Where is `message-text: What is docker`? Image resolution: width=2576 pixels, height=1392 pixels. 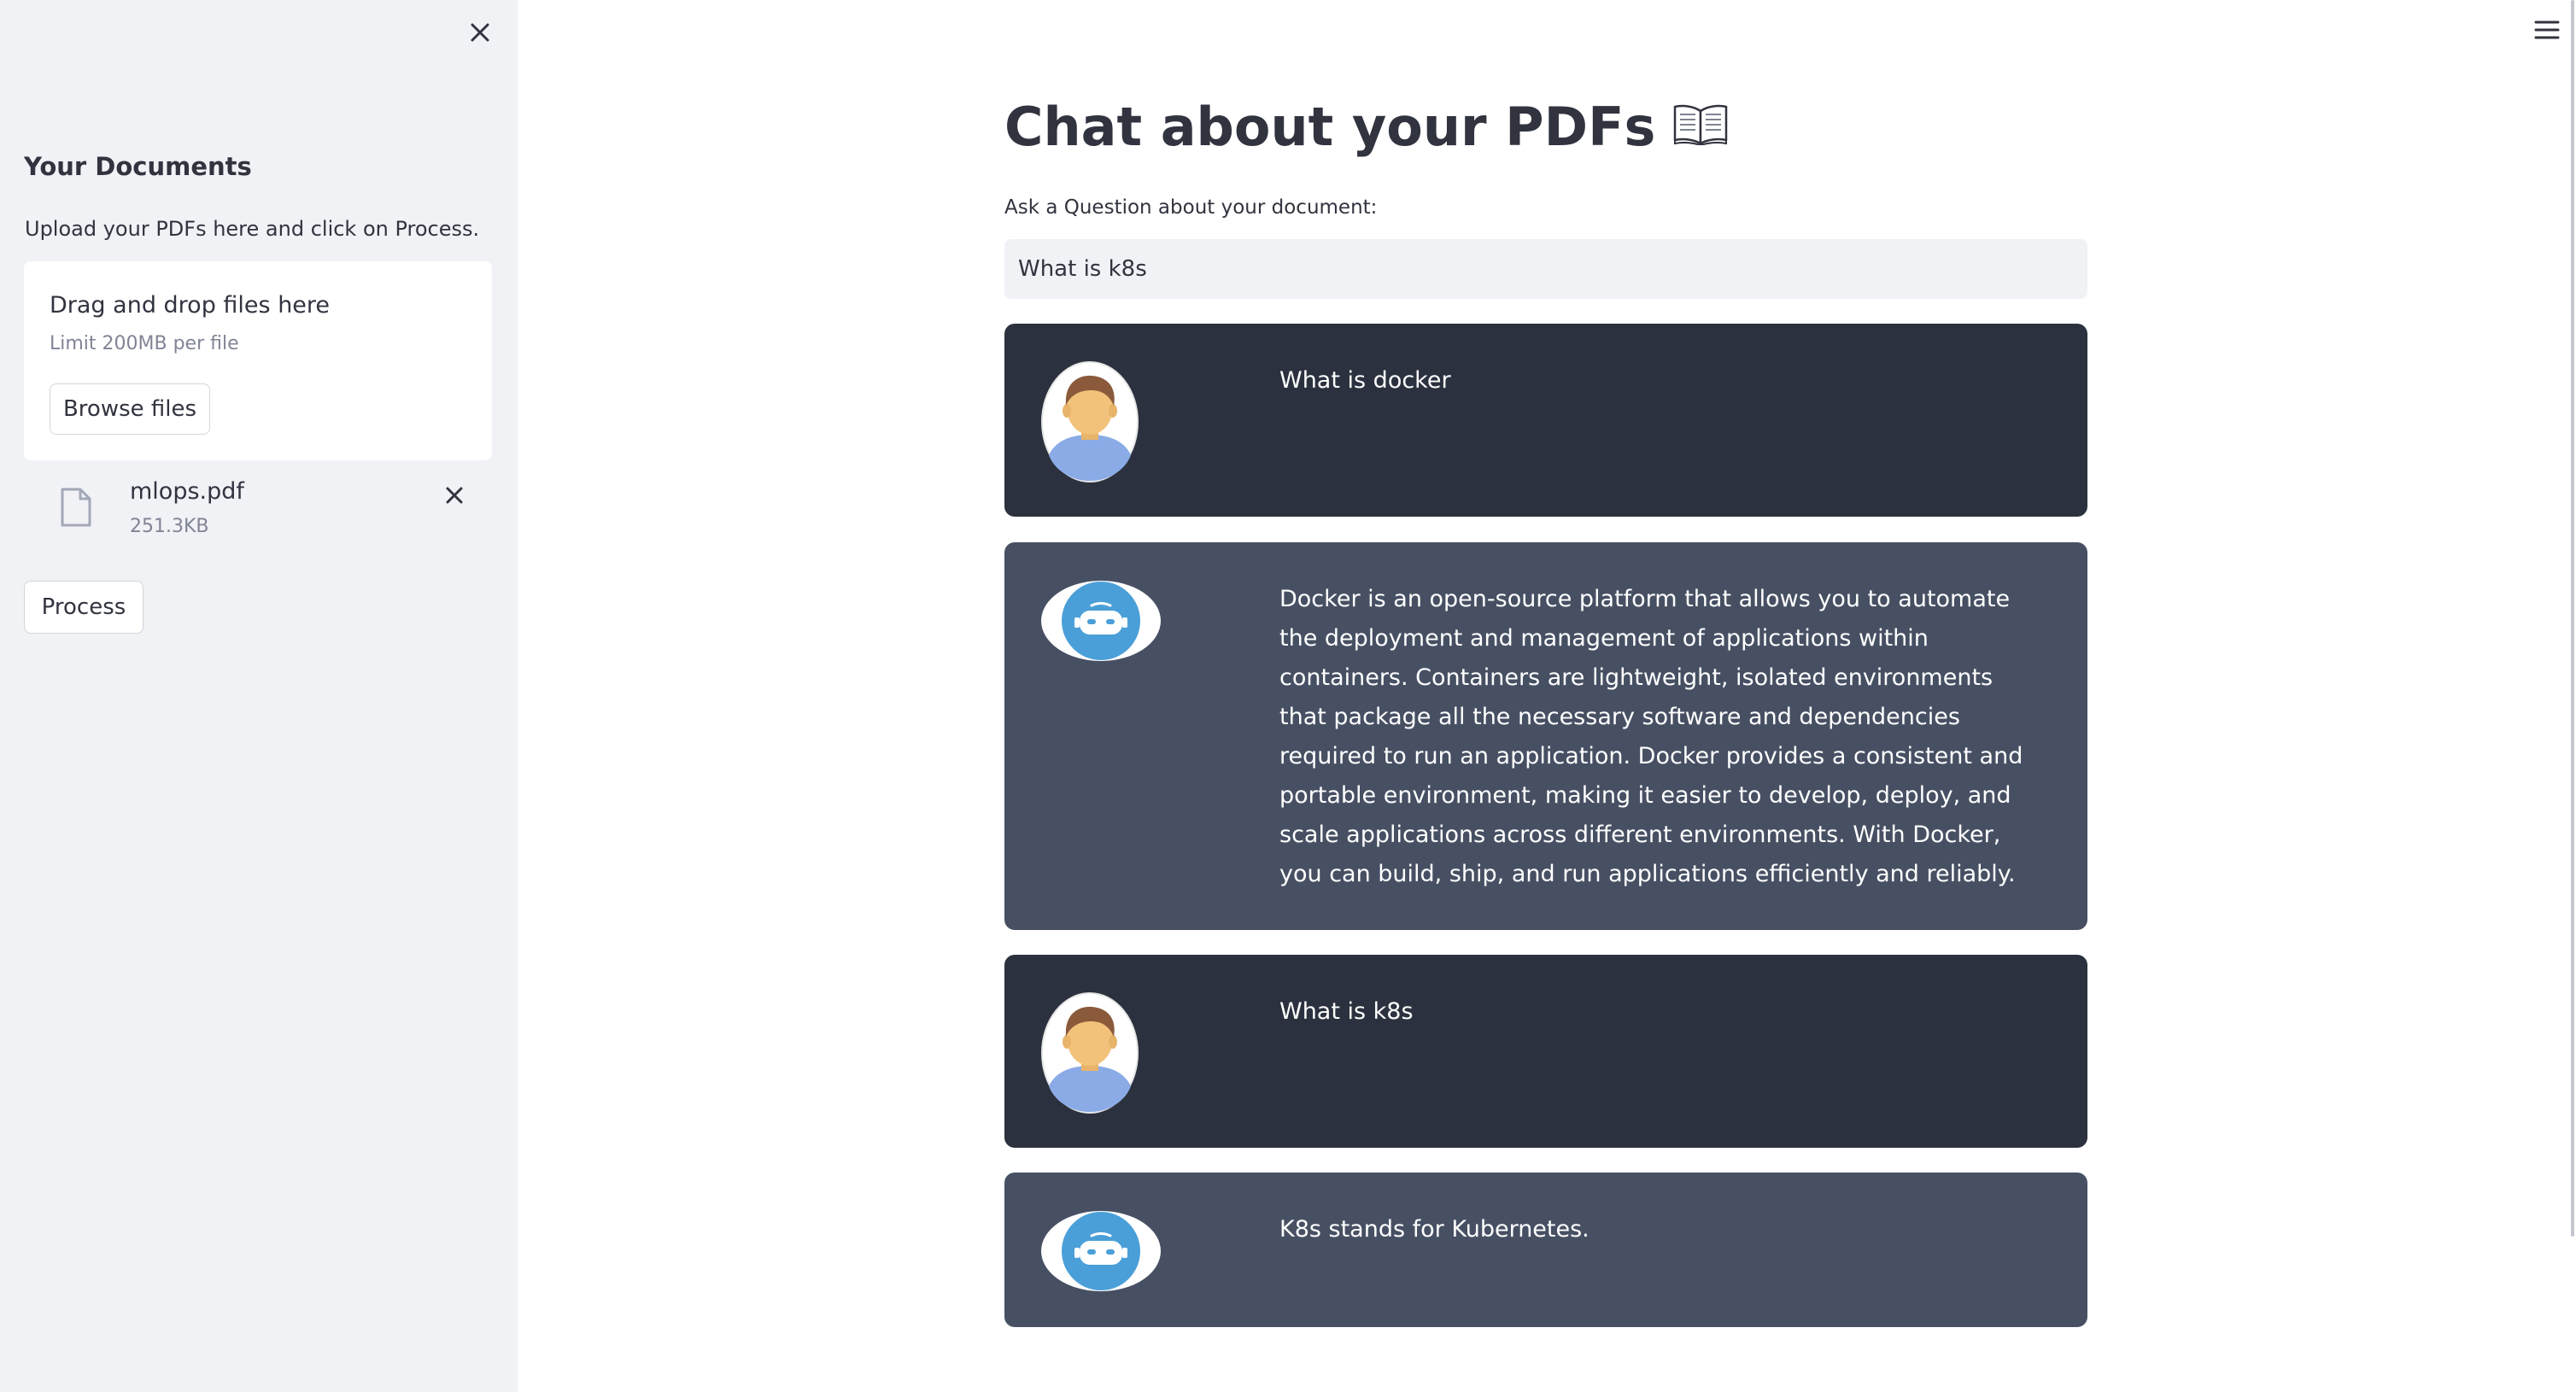
message-text: What is docker is located at coordinates (1365, 380).